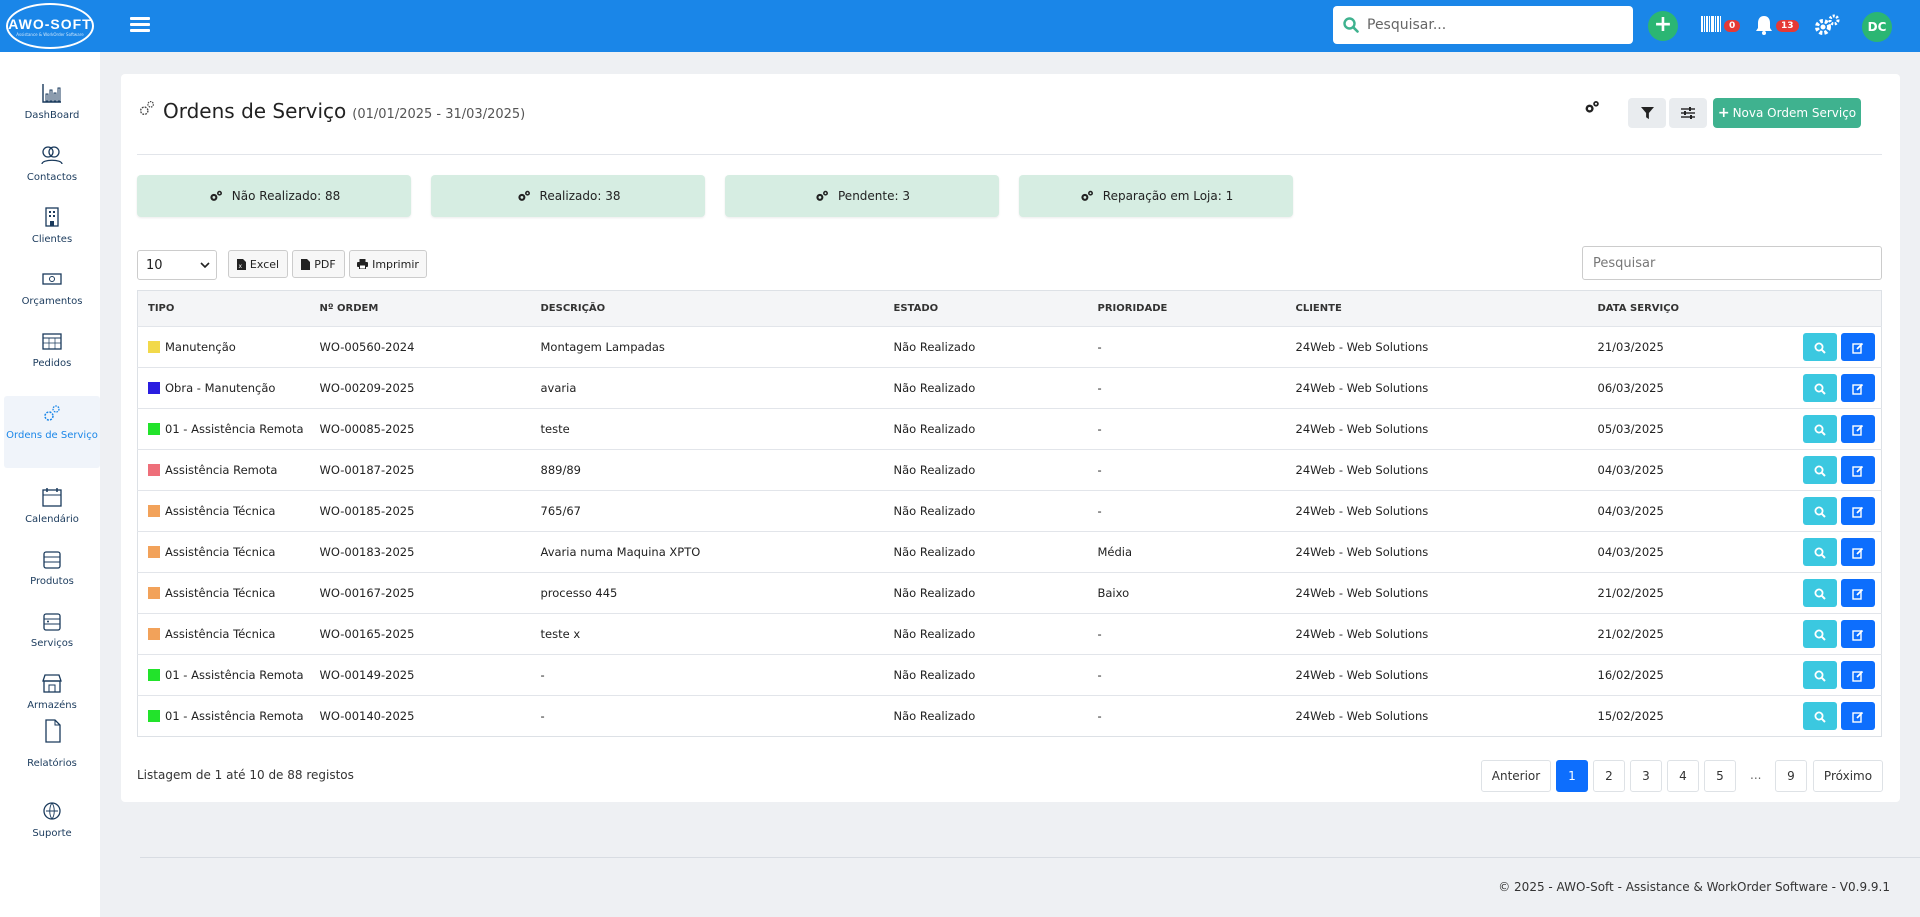 This screenshot has width=1920, height=917. What do you see at coordinates (1688, 309) in the screenshot?
I see `column-header-data: DATA SERVIÇO` at bounding box center [1688, 309].